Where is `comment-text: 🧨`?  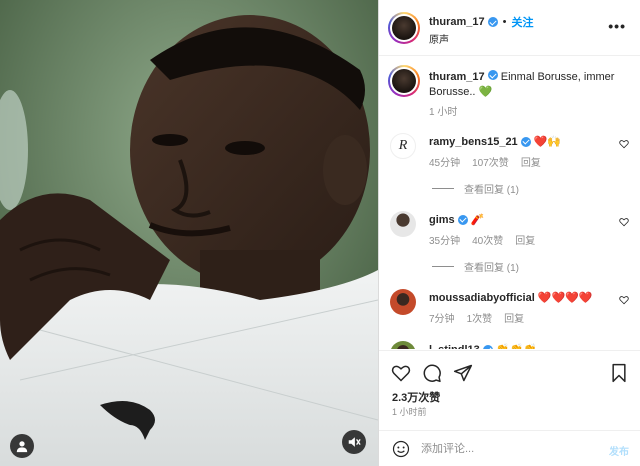 comment-text: 🧨 is located at coordinates (477, 220).